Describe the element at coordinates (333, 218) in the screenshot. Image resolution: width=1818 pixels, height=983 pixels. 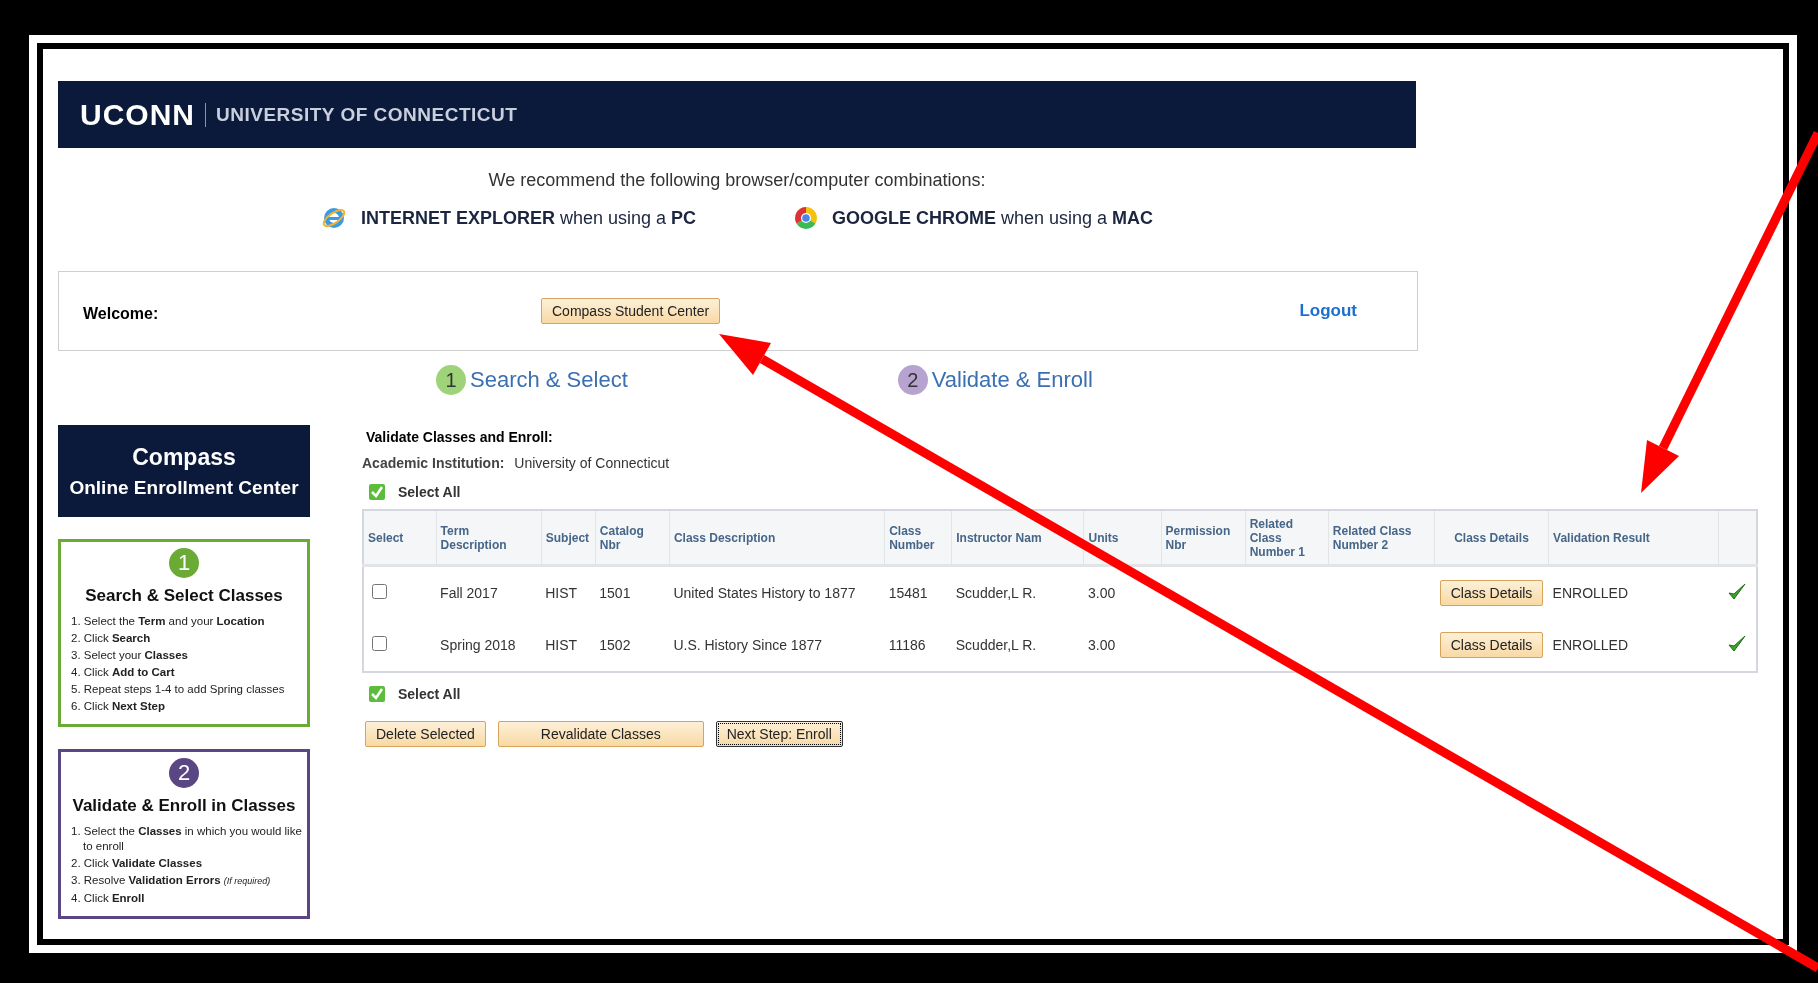
I see `internet-explorer-icon` at that location.